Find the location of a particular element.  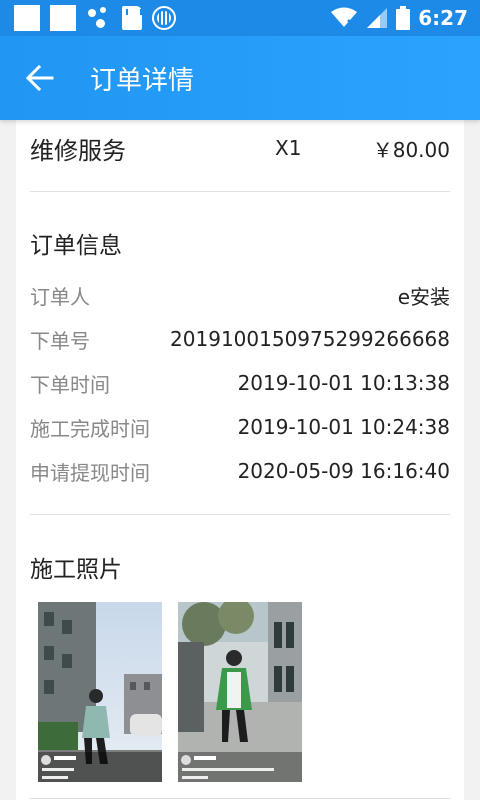

status-time: 6:27 is located at coordinates (443, 18).